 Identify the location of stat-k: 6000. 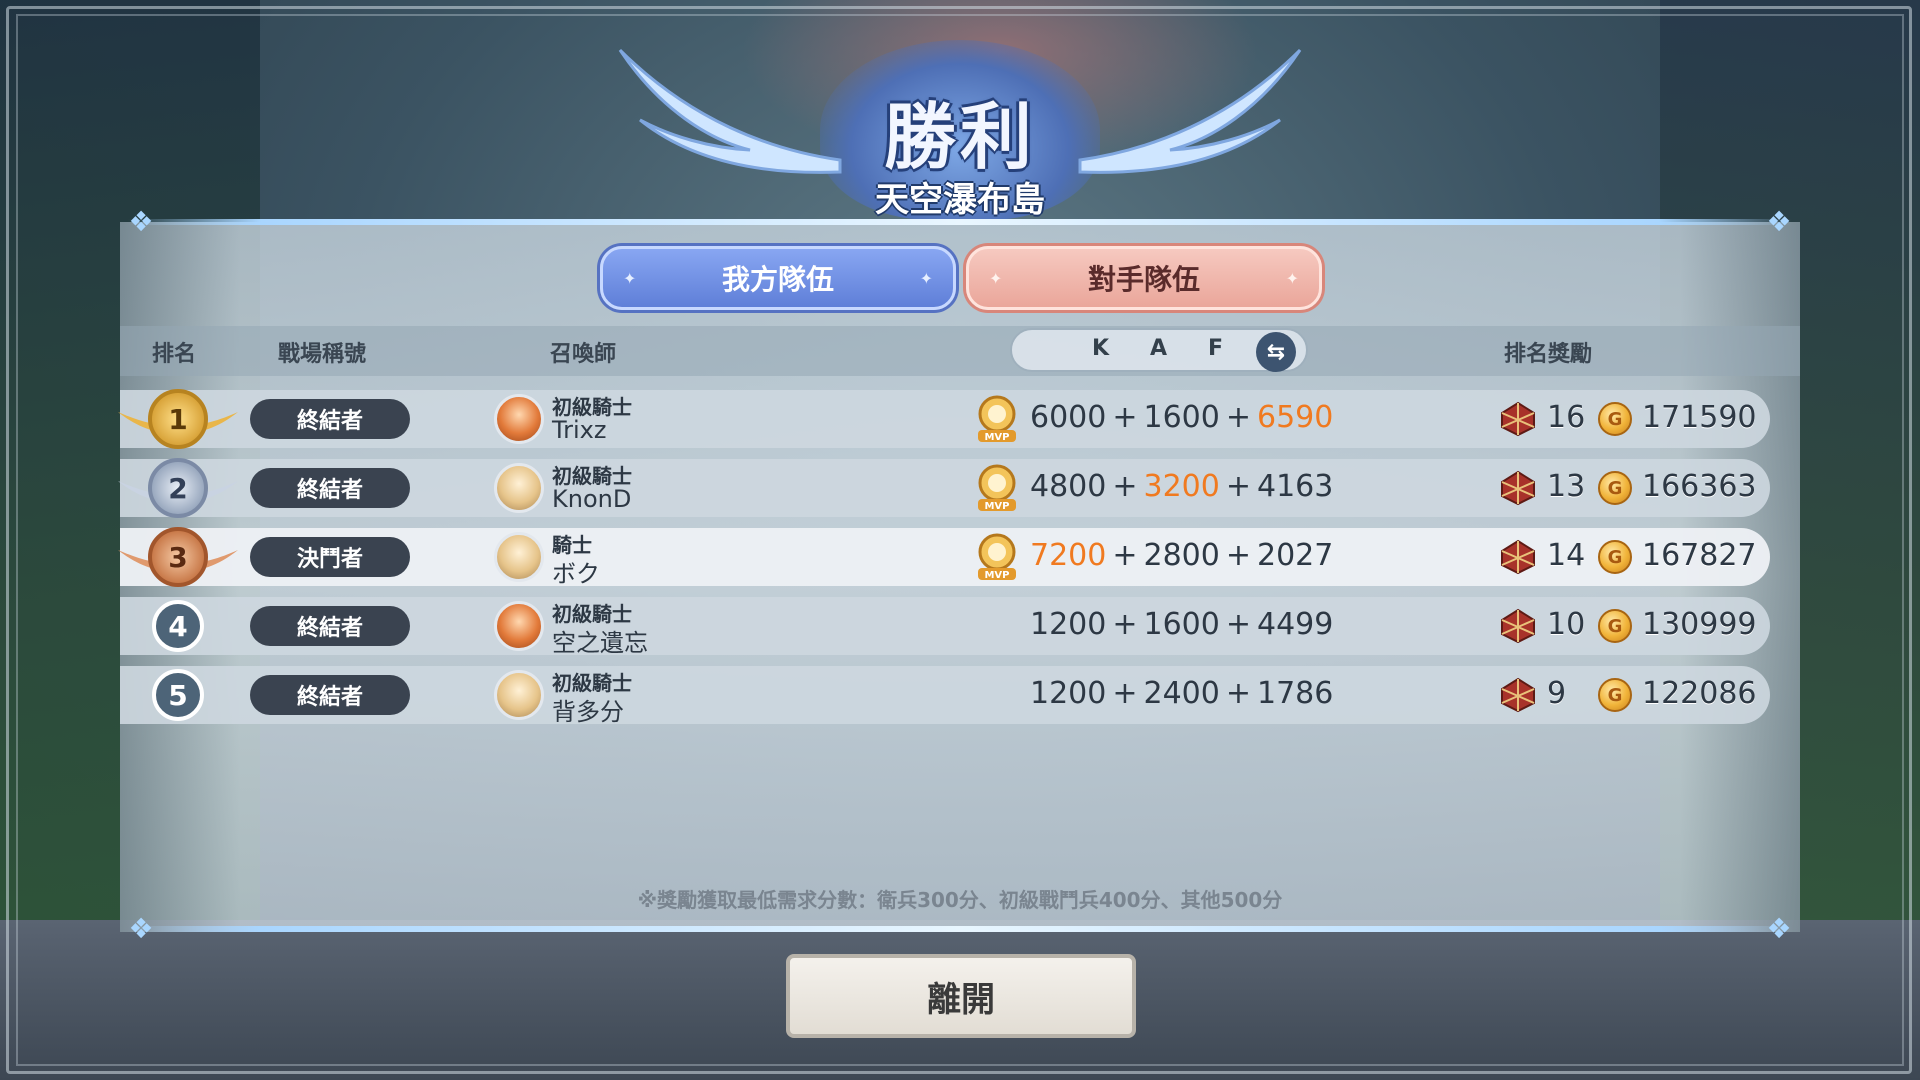
(1068, 417).